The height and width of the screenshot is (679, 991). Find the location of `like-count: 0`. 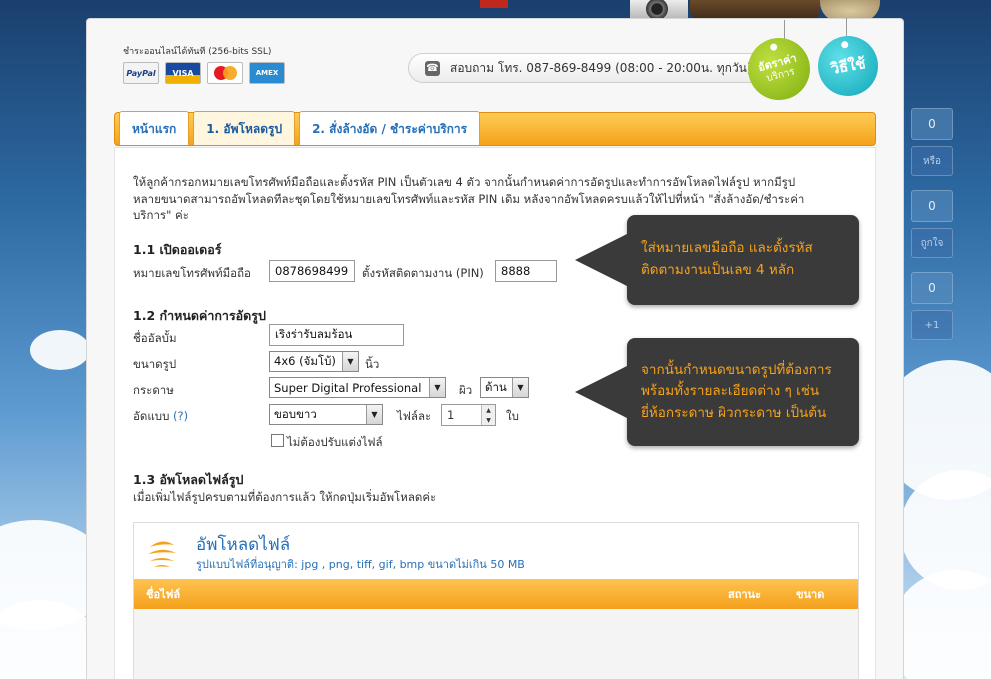

like-count: 0 is located at coordinates (932, 206).